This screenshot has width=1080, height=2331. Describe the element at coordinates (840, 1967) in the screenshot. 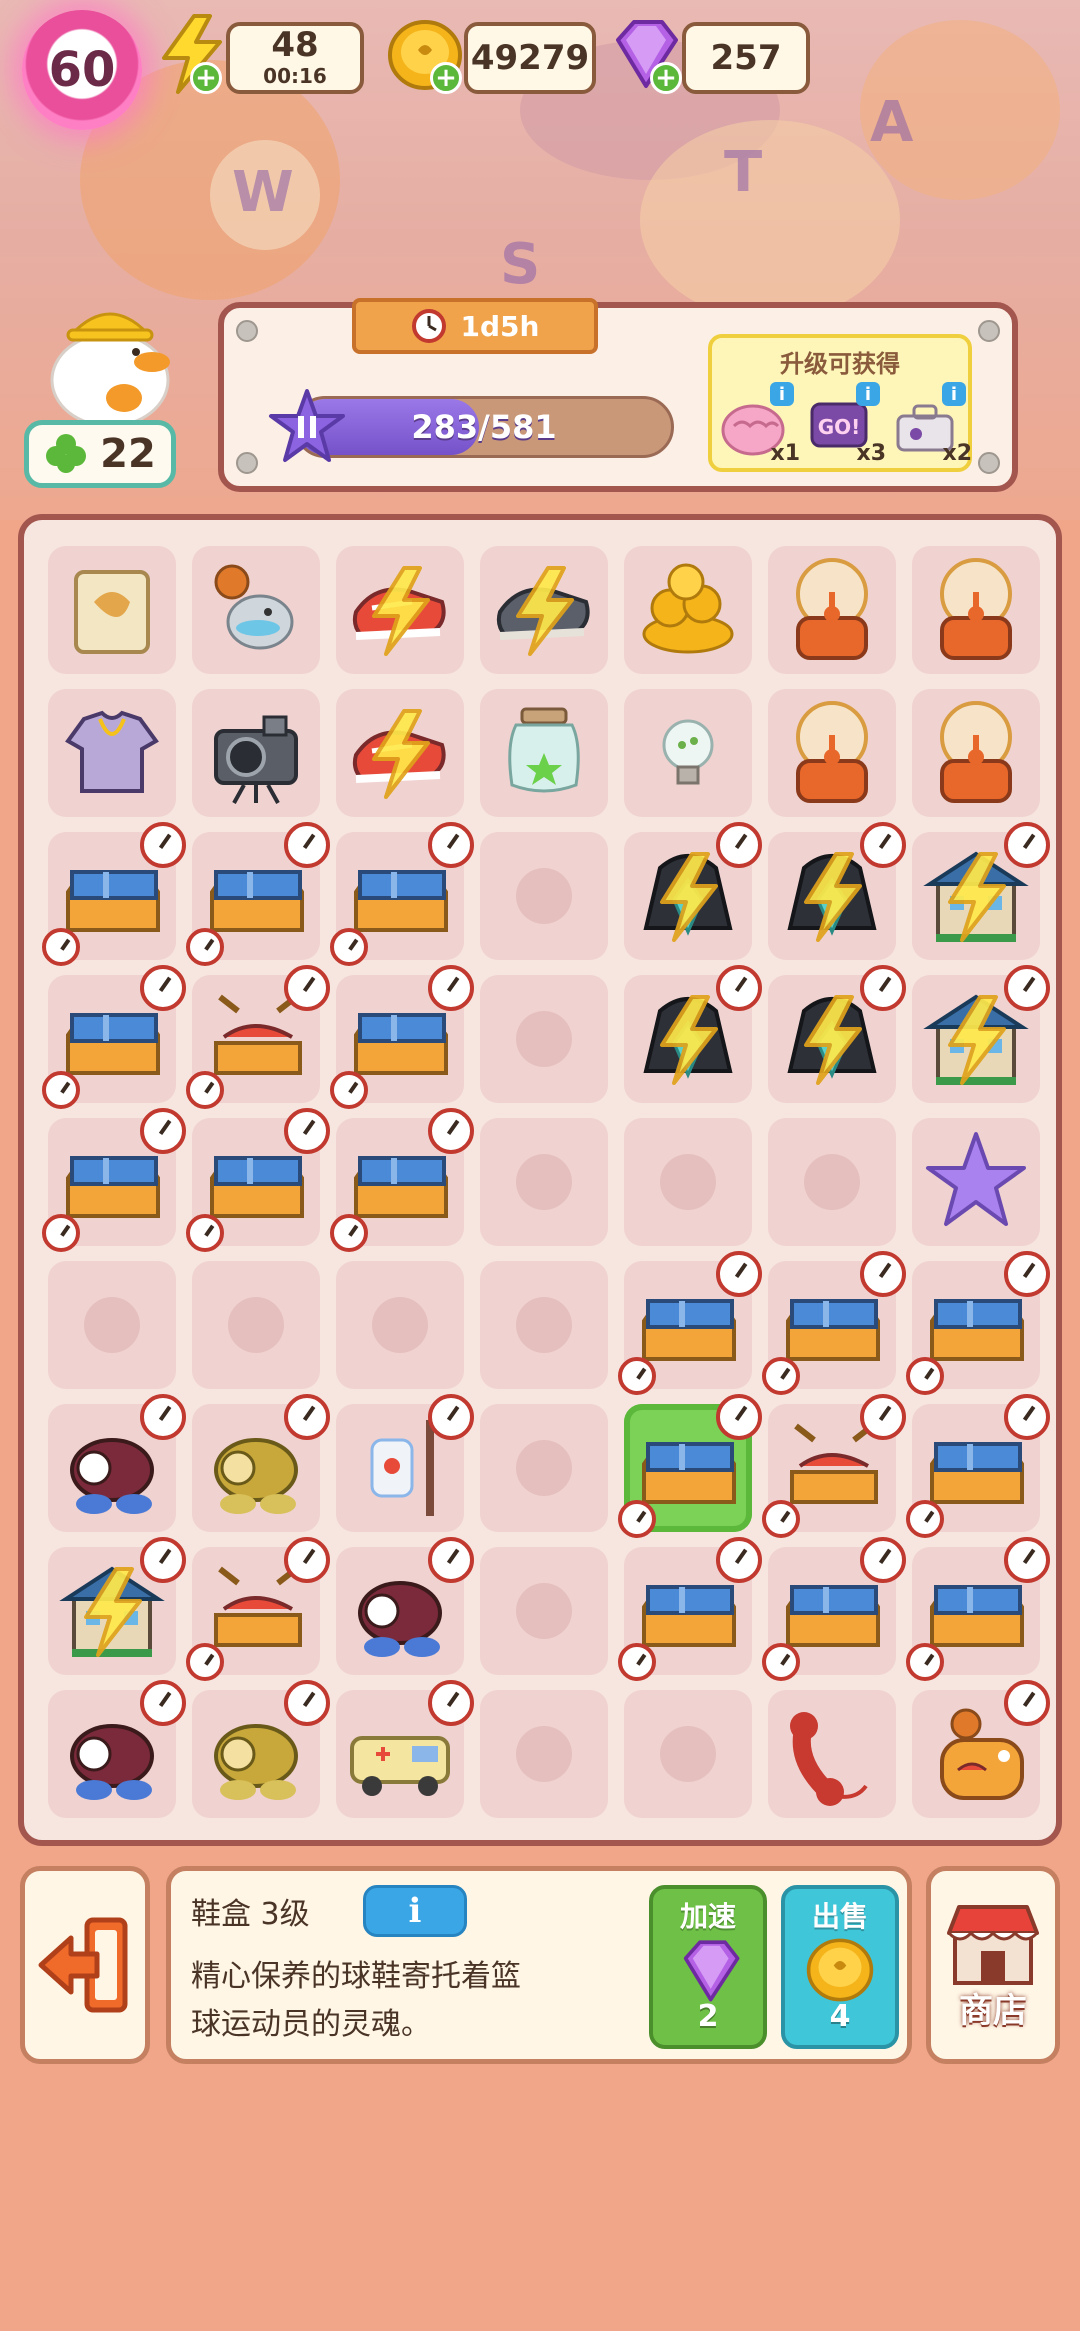

I see `sell-button: 出售 4` at that location.